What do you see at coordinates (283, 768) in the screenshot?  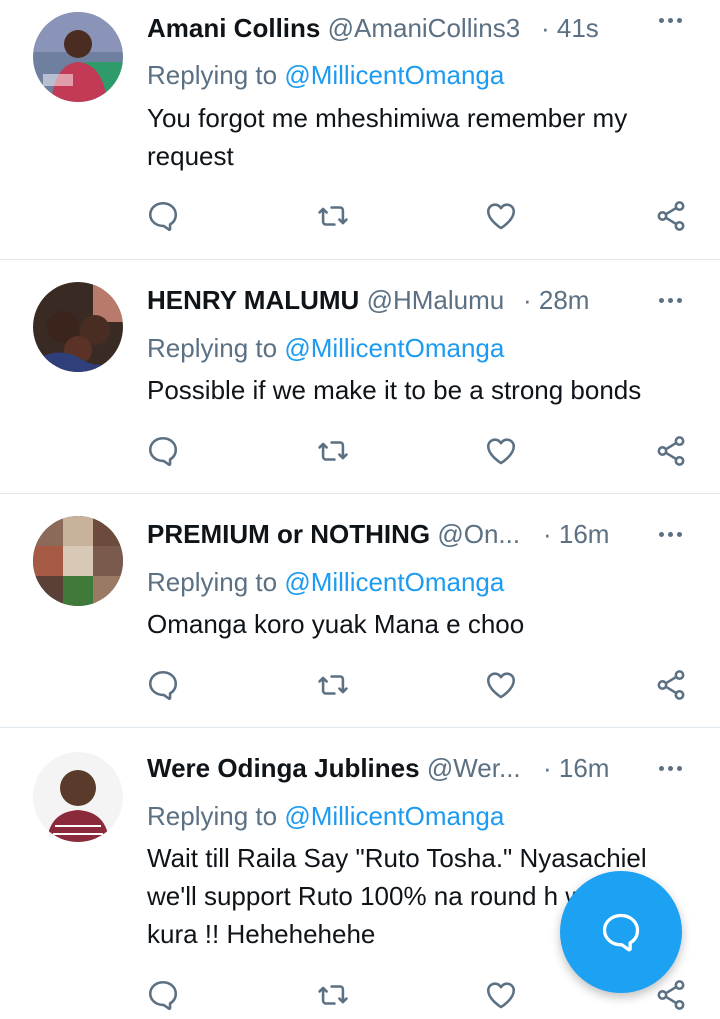 I see `author-name: Were Odinga Jublines` at bounding box center [283, 768].